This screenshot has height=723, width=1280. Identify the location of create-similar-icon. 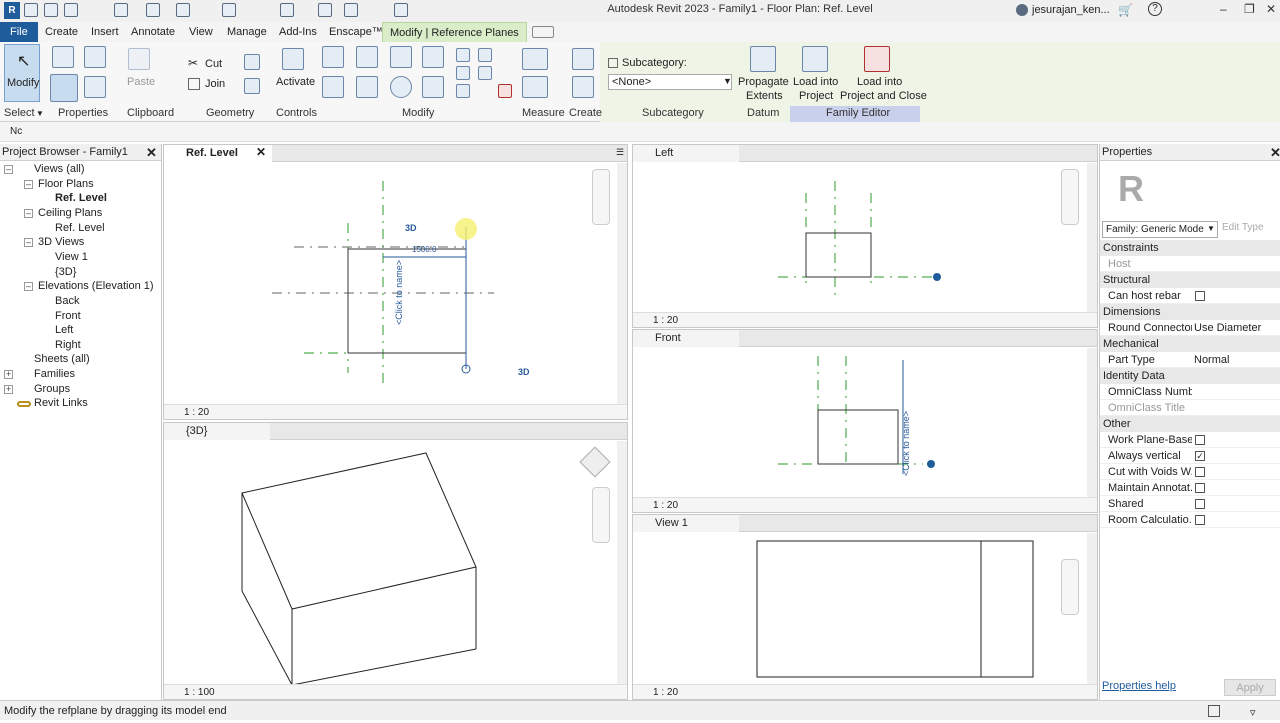
(583, 59).